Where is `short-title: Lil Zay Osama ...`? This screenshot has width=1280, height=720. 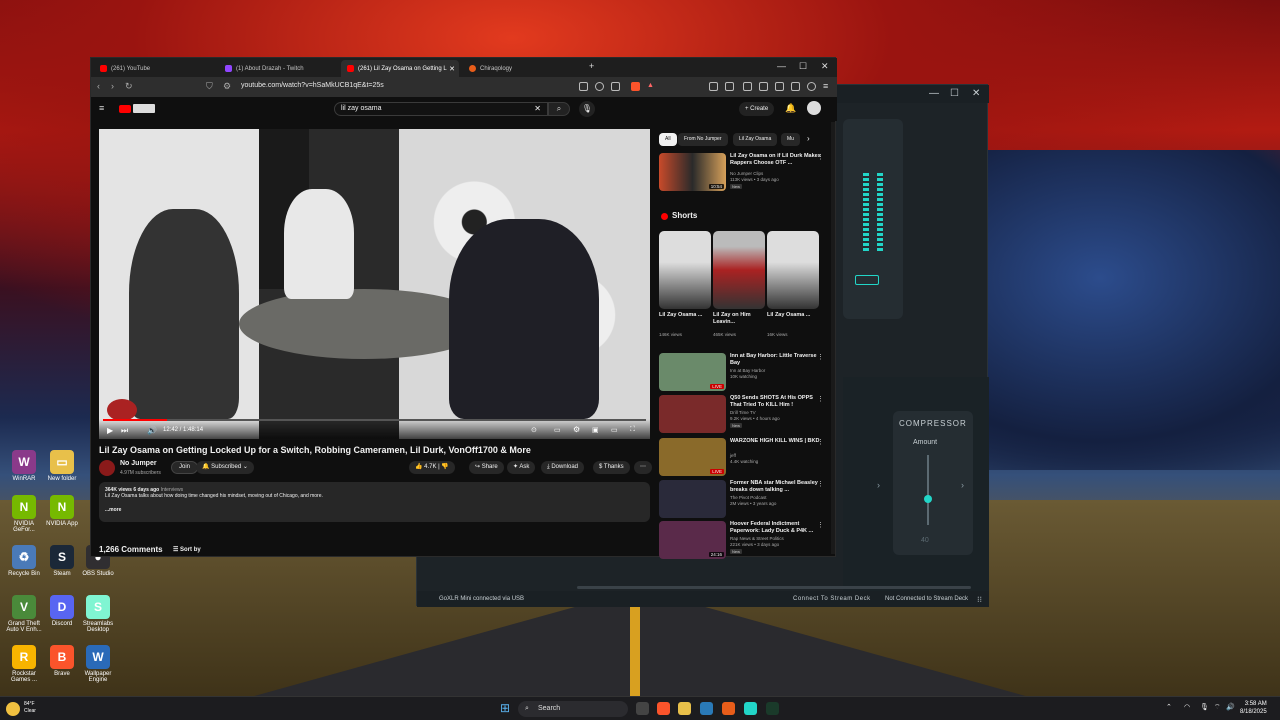
short-title: Lil Zay Osama ... is located at coordinates (789, 315).